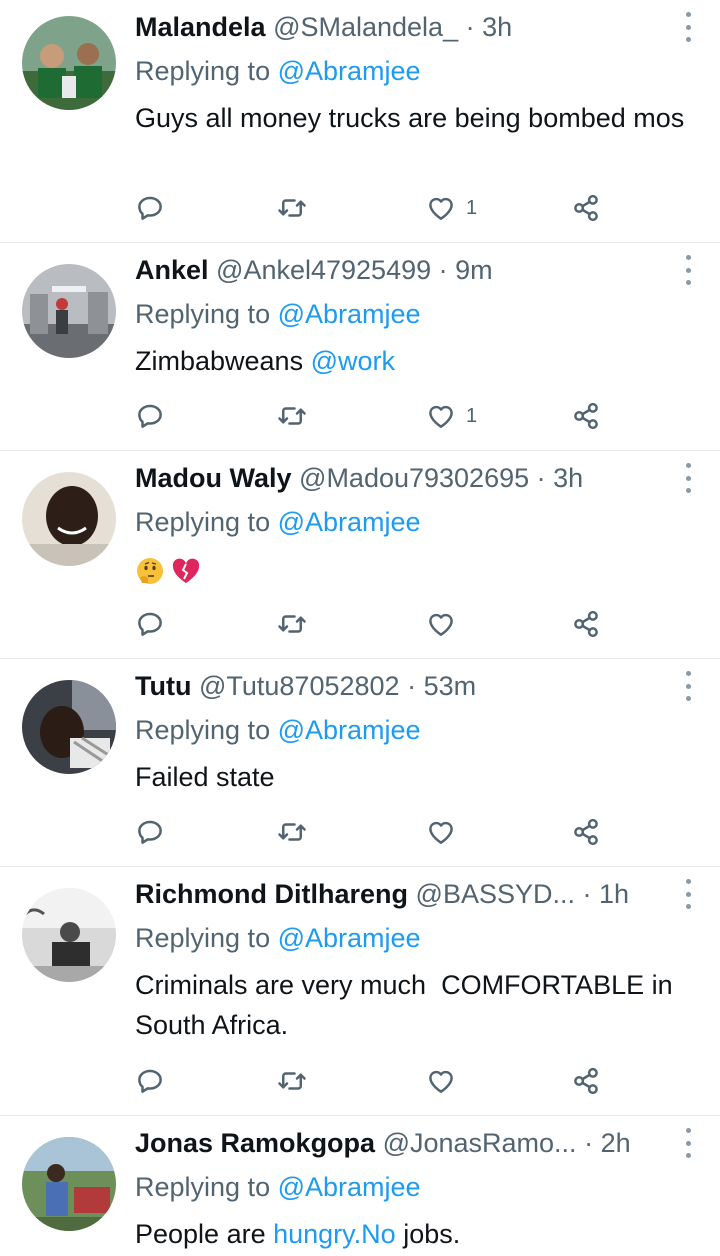 The height and width of the screenshot is (1256, 720). What do you see at coordinates (353, 361) in the screenshot?
I see `mention-link: @work` at bounding box center [353, 361].